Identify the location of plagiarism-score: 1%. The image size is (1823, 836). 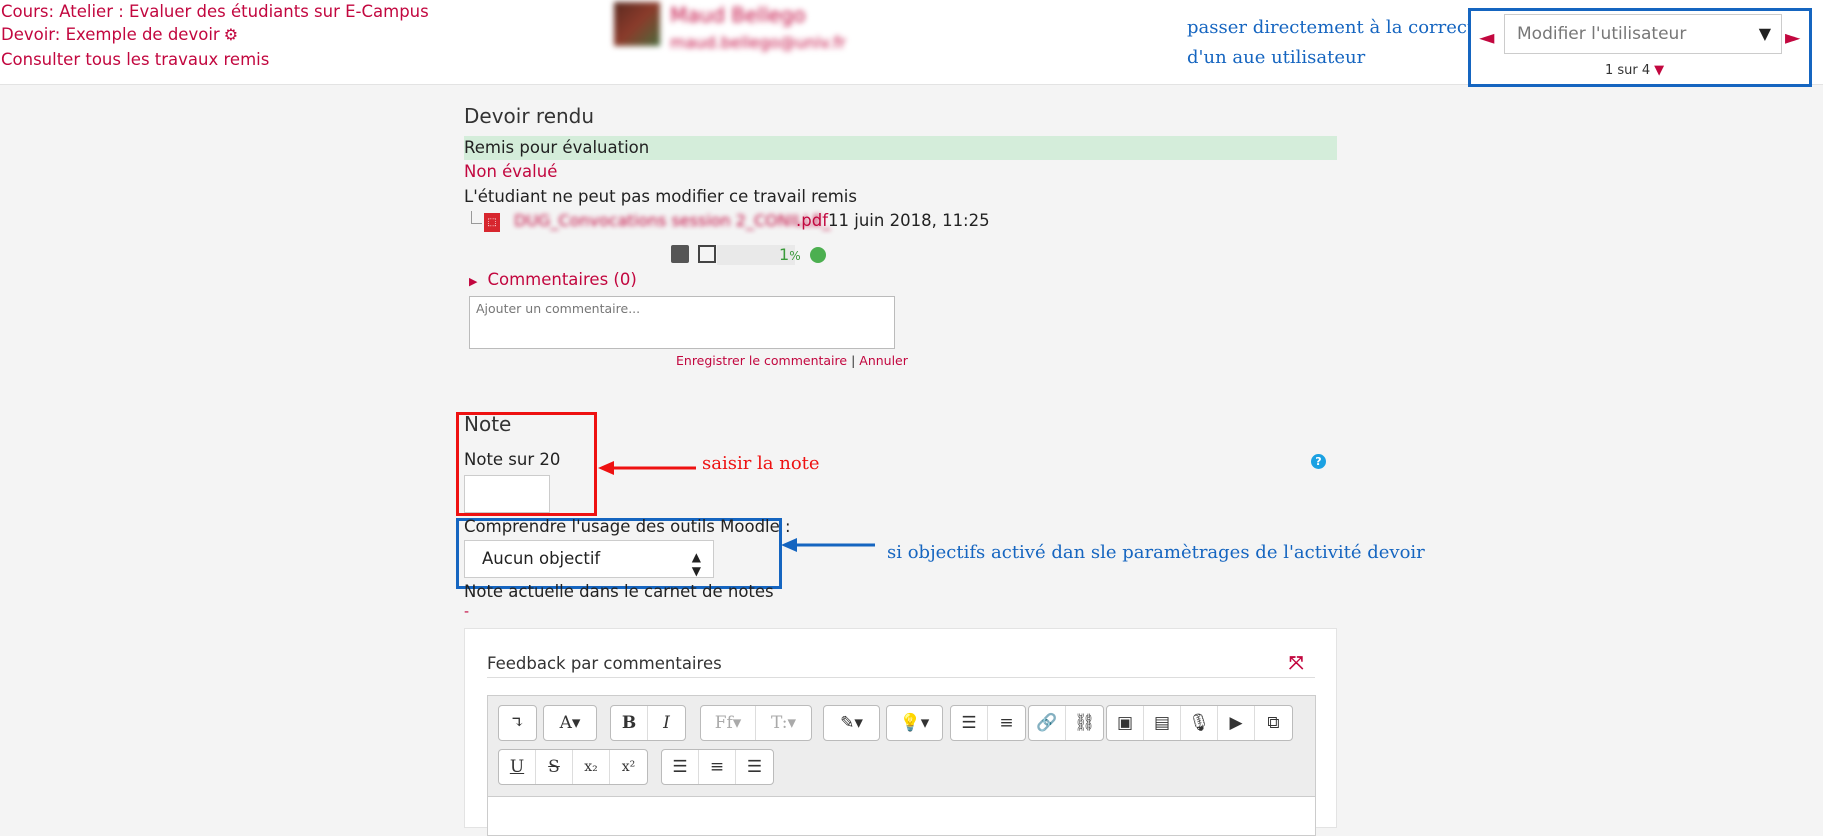
(790, 254).